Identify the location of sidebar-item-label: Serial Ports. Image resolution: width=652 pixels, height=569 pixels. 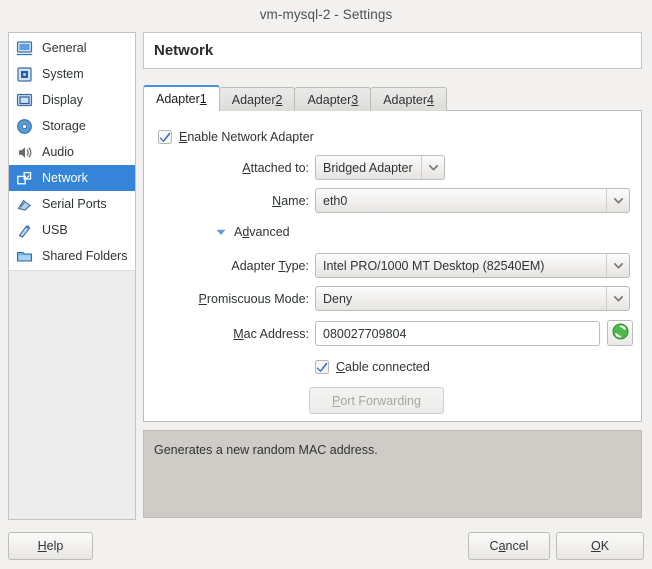
(74, 204).